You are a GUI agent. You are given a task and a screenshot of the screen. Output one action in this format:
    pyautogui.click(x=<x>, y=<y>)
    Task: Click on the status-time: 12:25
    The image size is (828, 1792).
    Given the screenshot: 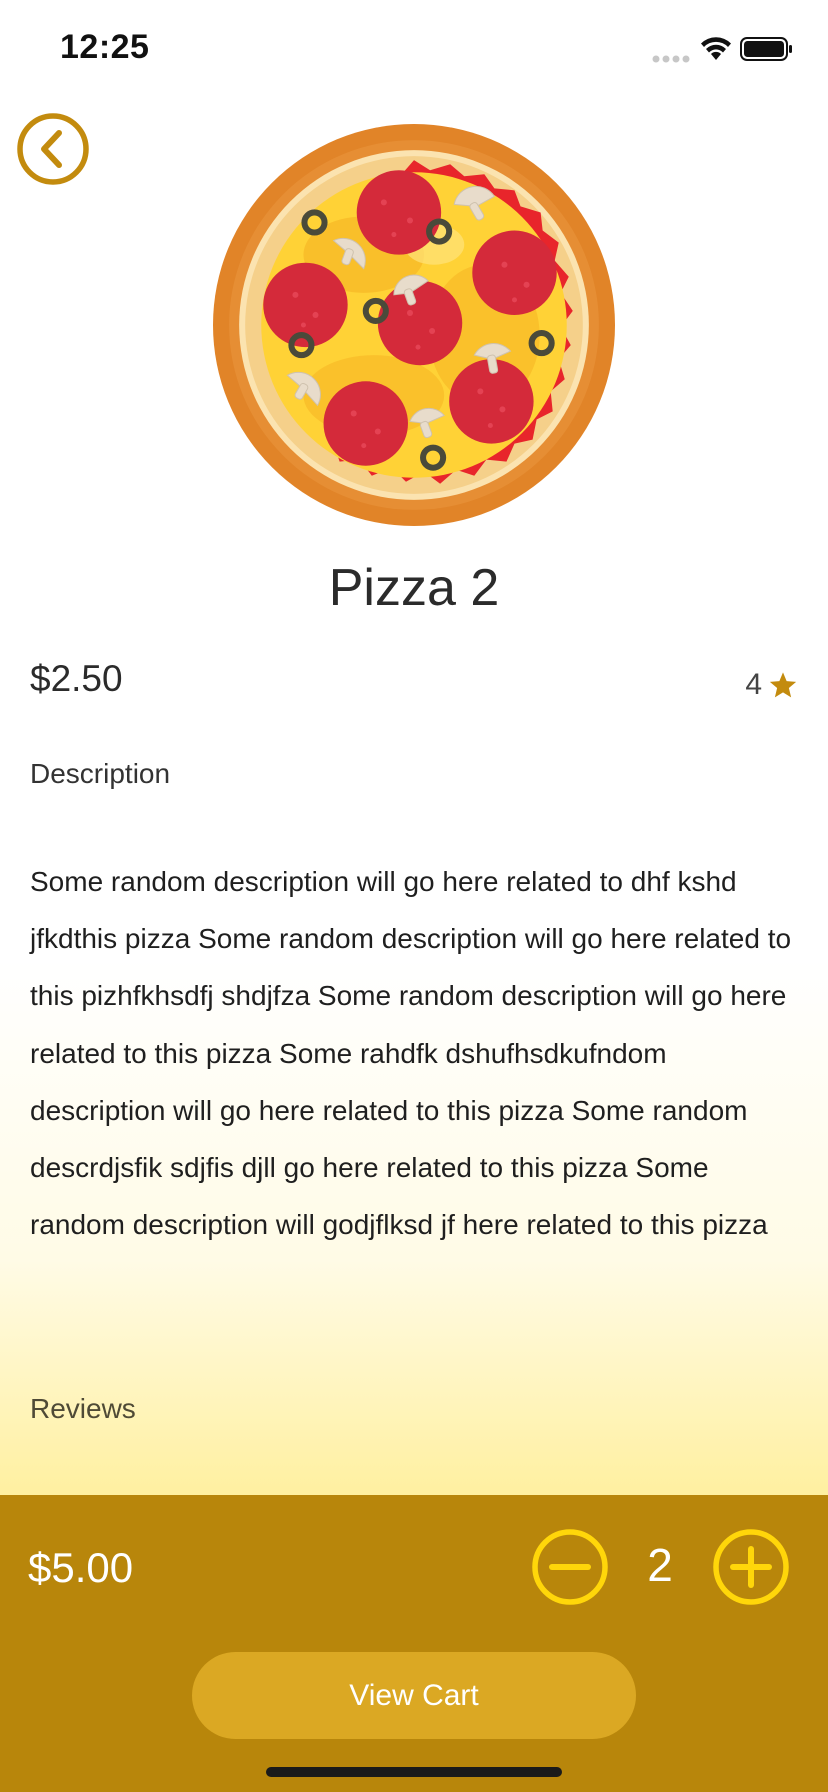 What is the action you would take?
    pyautogui.click(x=105, y=47)
    